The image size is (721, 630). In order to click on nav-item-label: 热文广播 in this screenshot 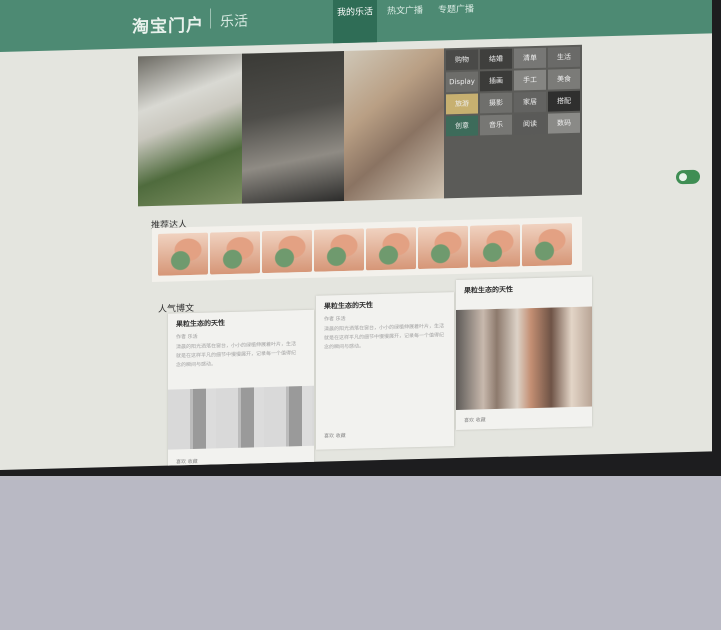, I will do `click(404, 11)`.